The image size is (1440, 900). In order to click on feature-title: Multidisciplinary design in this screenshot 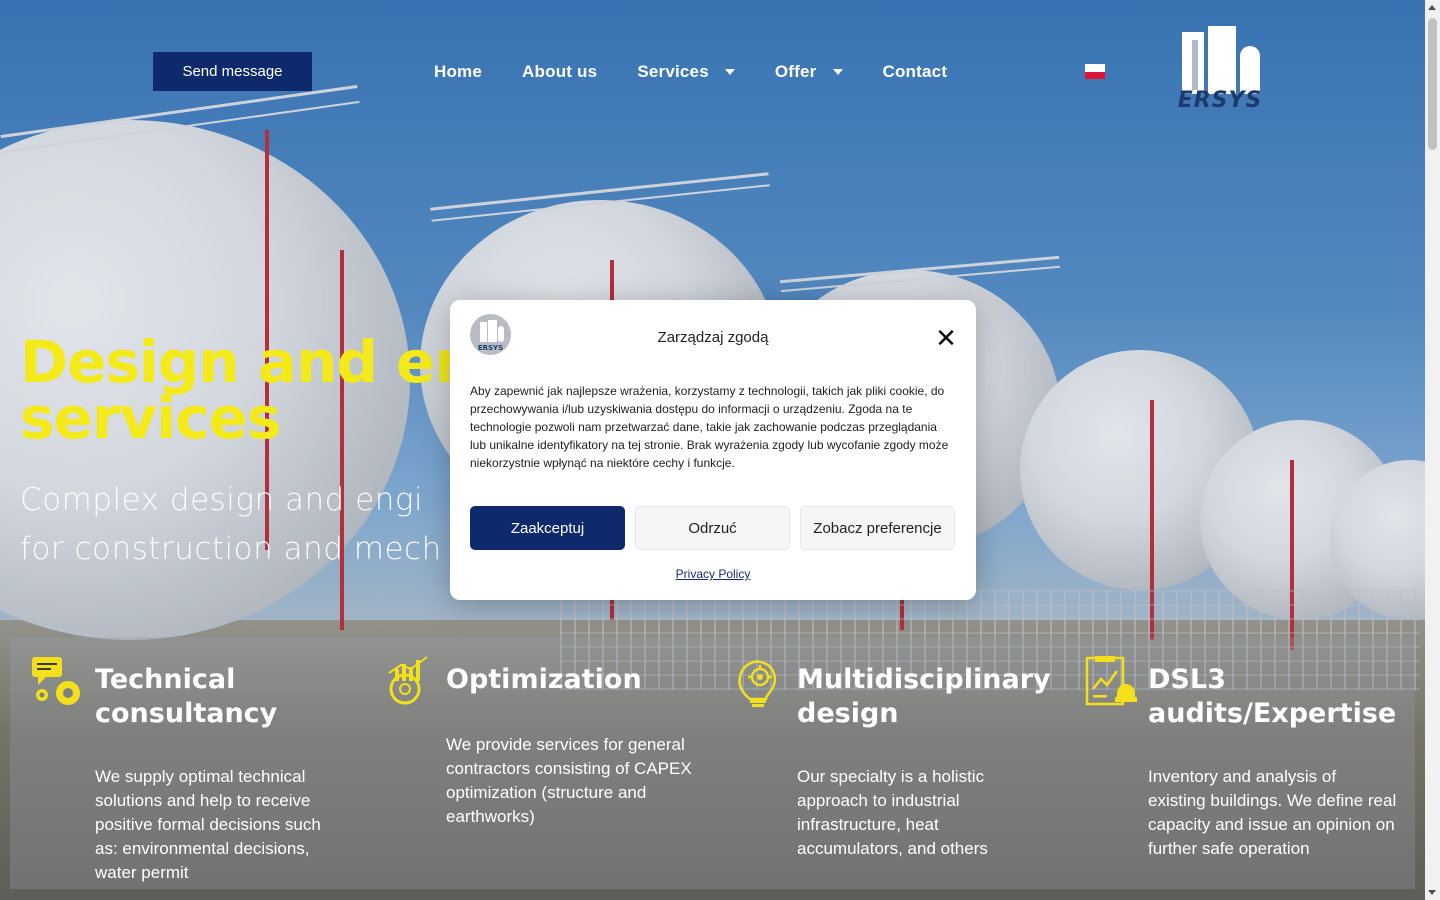, I will do `click(924, 696)`.